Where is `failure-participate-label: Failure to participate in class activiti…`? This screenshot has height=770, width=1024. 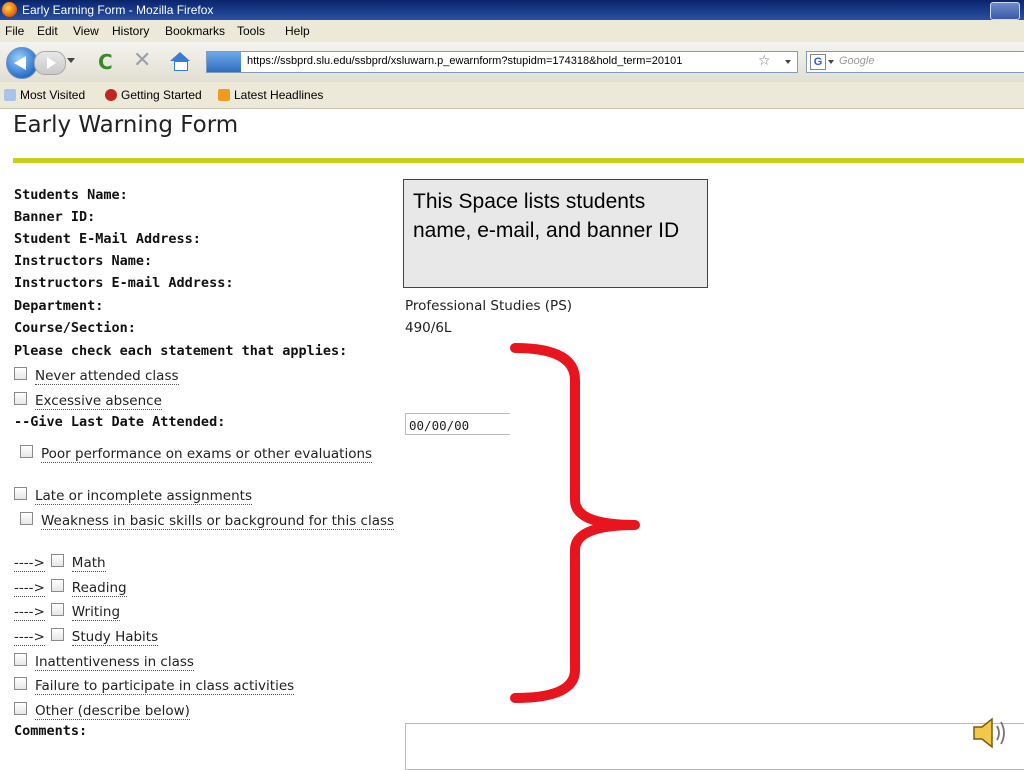
failure-participate-label: Failure to participate in class activiti… is located at coordinates (165, 686).